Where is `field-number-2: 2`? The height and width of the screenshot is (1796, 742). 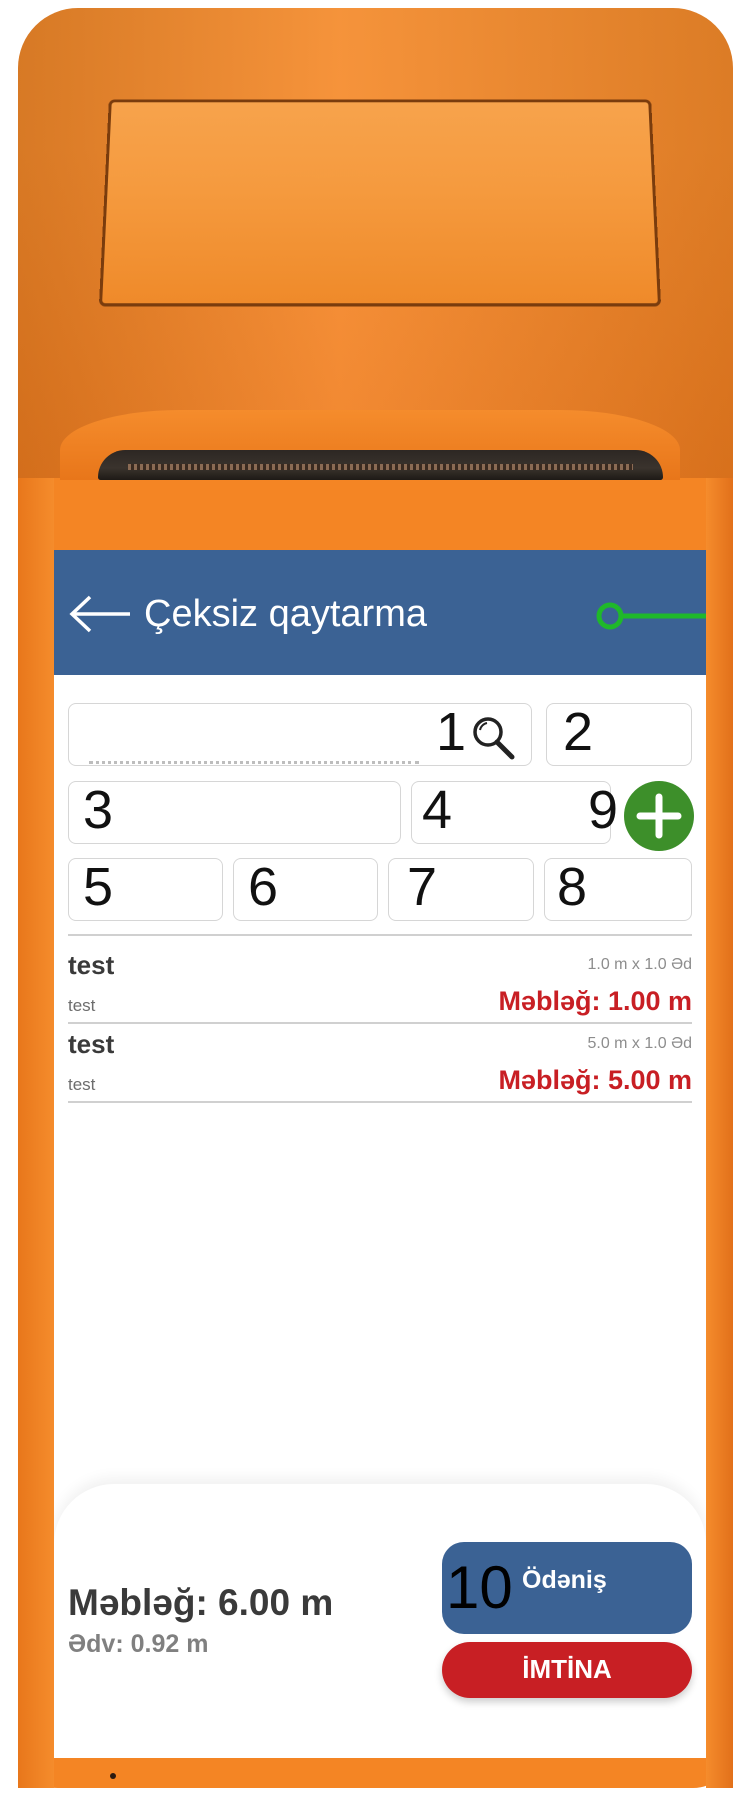
field-number-2: 2 is located at coordinates (578, 732).